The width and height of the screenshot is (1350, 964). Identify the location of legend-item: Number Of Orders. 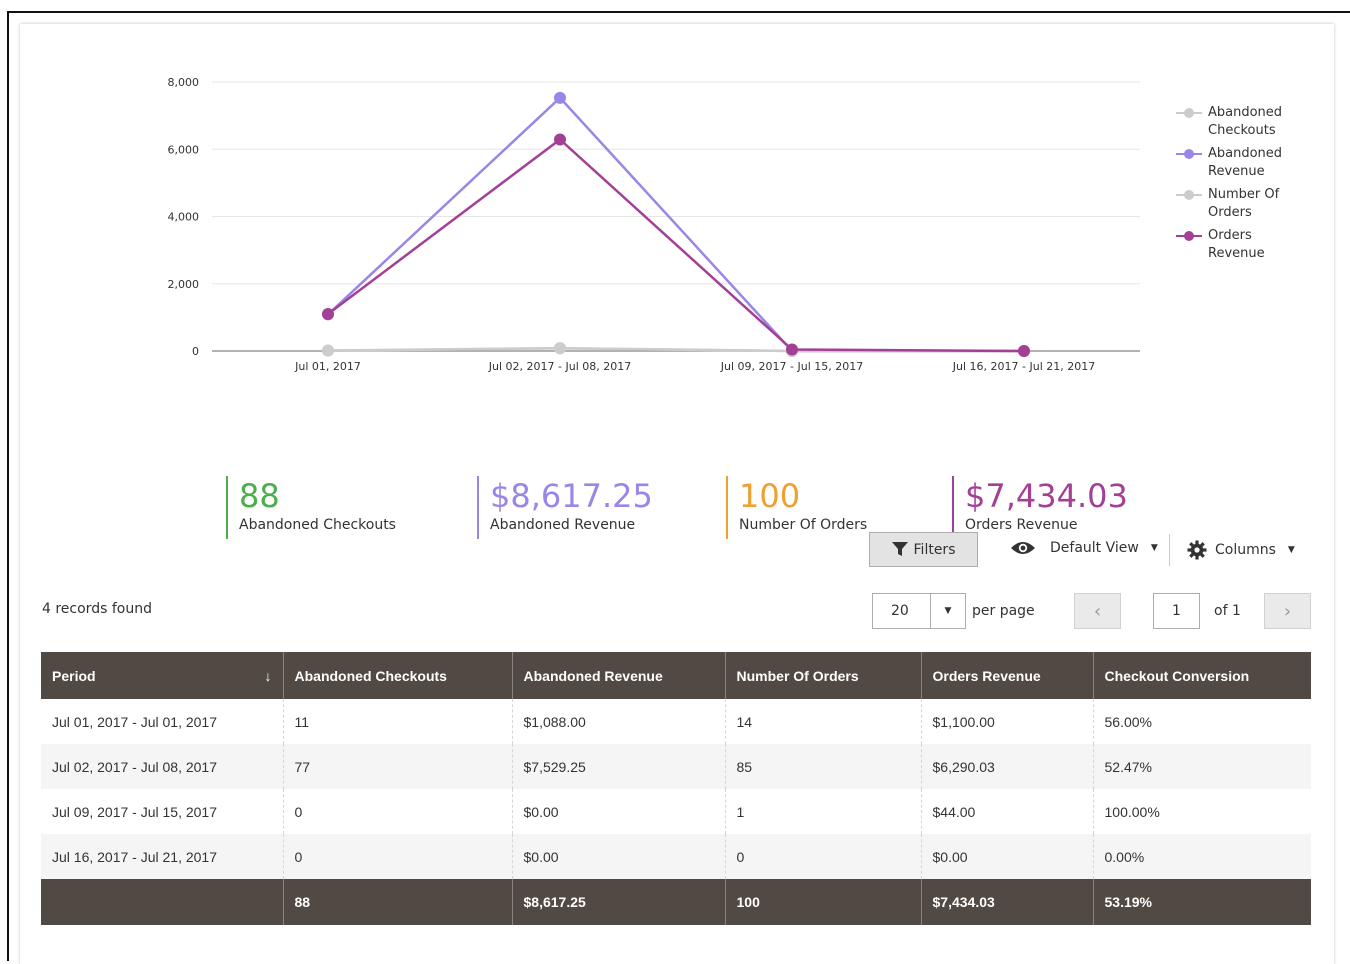
(1241, 204).